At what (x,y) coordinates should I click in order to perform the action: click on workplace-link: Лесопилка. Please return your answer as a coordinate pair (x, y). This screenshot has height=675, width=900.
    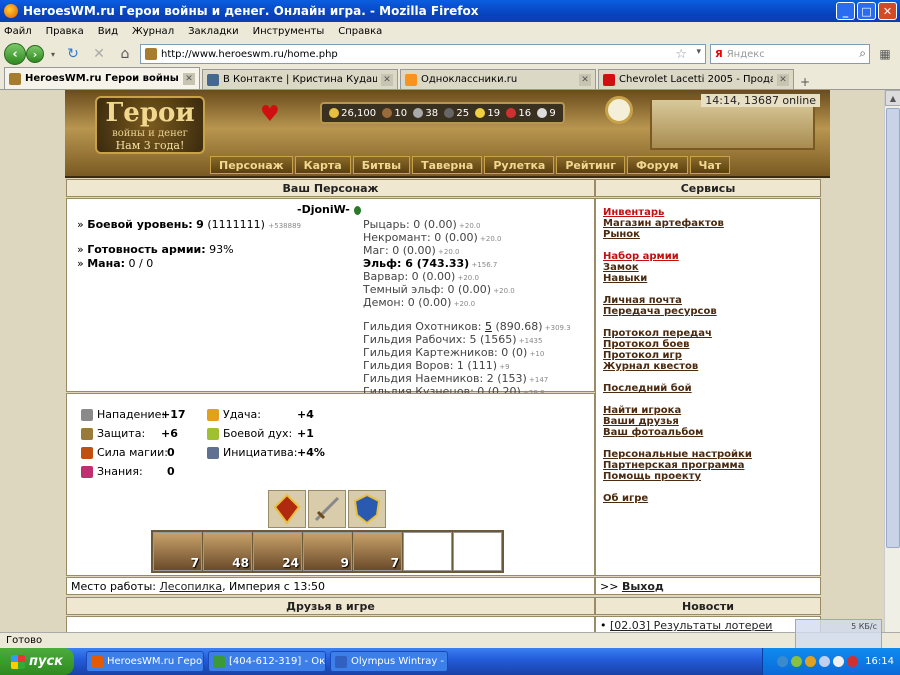
    Looking at the image, I should click on (190, 586).